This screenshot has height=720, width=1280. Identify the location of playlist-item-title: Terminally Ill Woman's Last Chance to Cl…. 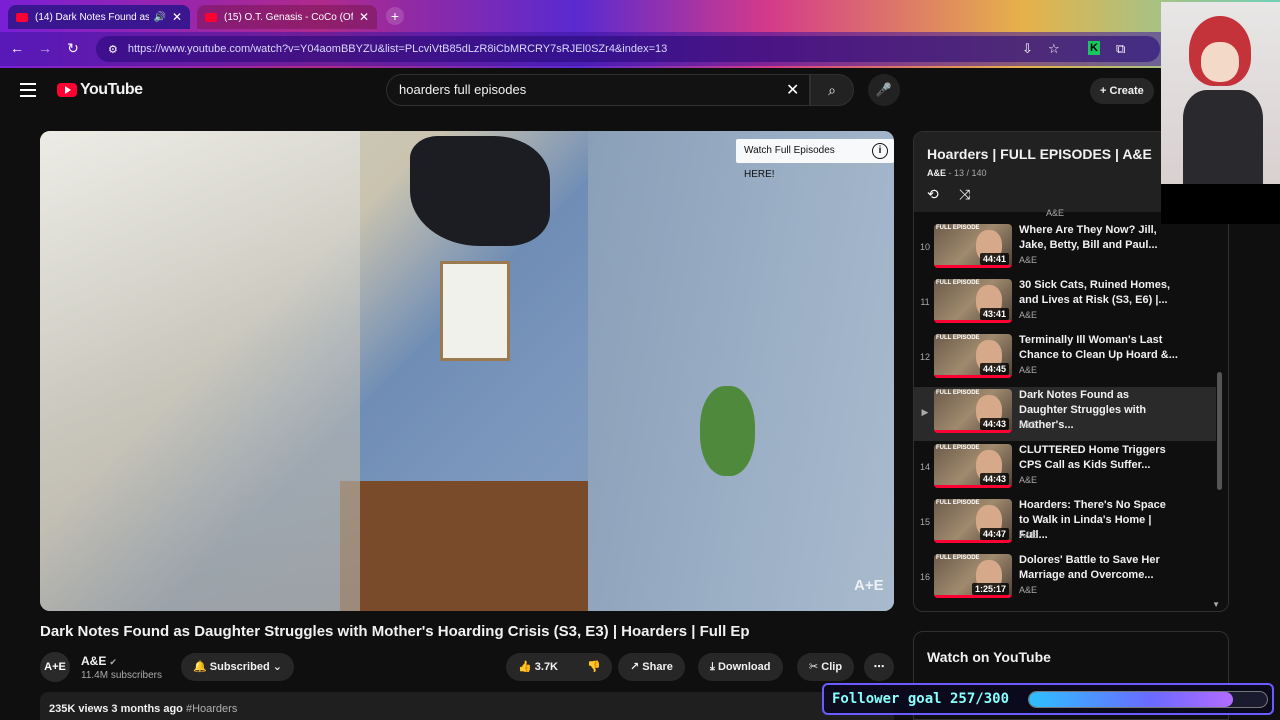
(1099, 348).